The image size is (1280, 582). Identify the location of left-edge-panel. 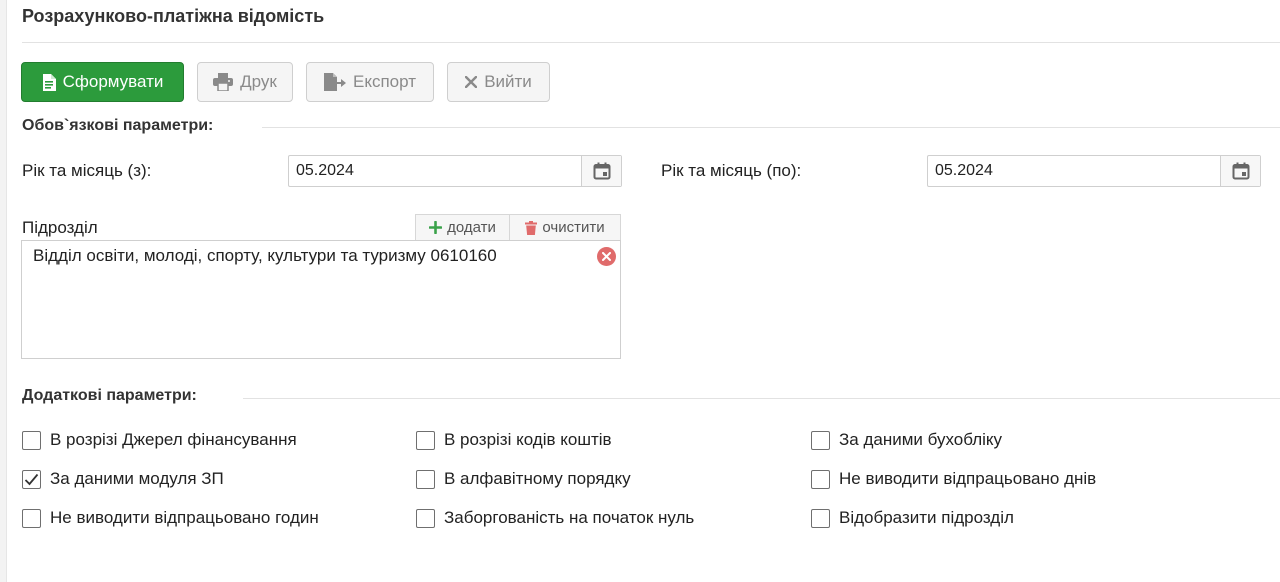
(3, 291).